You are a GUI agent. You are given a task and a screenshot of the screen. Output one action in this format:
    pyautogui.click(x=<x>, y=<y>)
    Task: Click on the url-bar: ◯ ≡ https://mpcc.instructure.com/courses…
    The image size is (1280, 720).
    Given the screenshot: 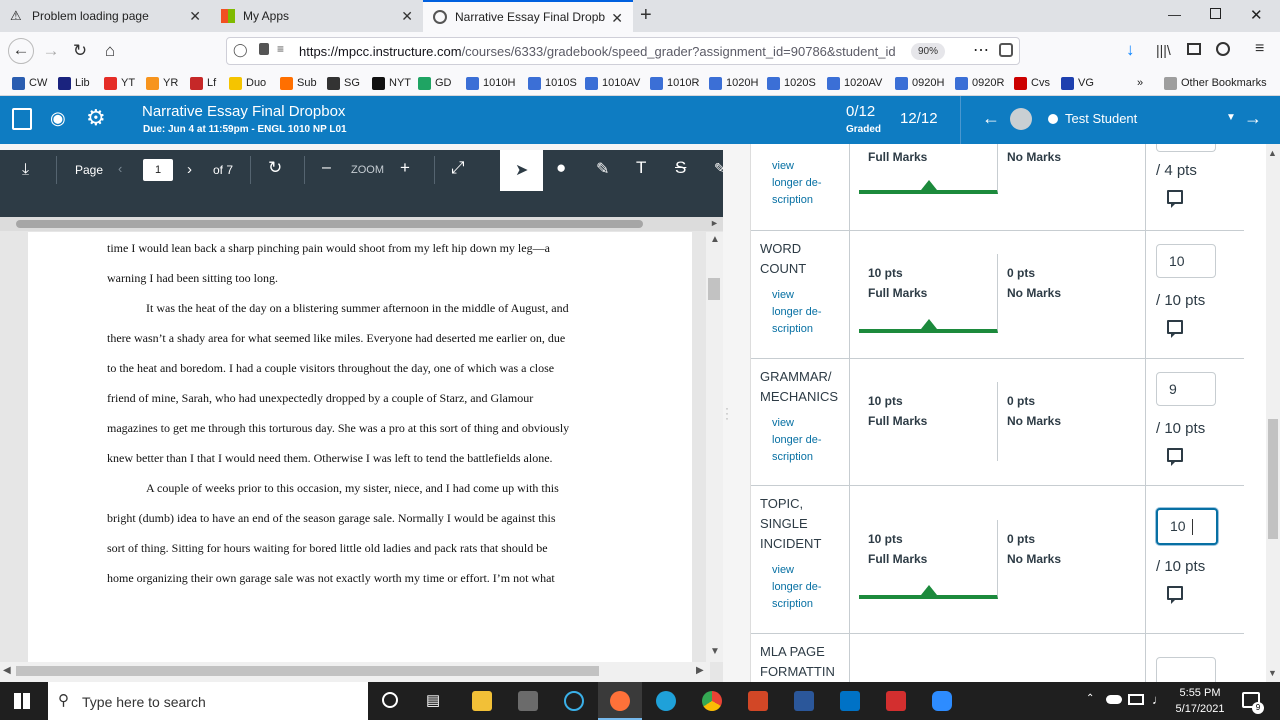 What is the action you would take?
    pyautogui.click(x=623, y=51)
    